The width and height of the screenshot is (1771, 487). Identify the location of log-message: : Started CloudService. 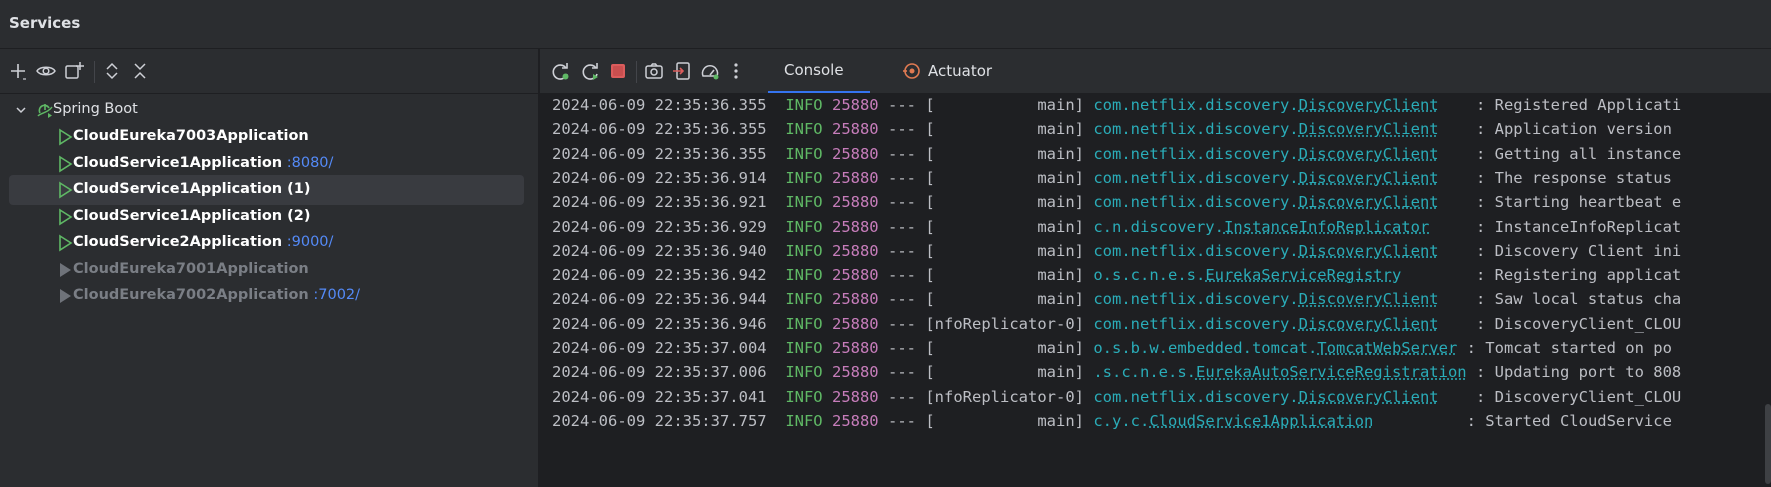
(1569, 420).